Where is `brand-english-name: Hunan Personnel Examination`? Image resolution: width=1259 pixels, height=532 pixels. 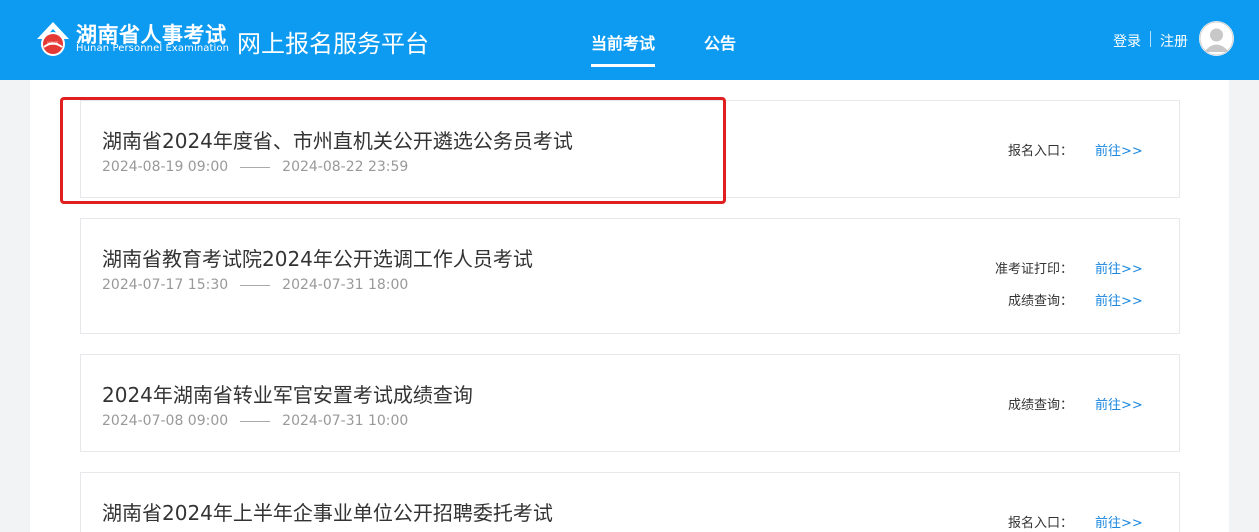 brand-english-name: Hunan Personnel Examination is located at coordinates (153, 48).